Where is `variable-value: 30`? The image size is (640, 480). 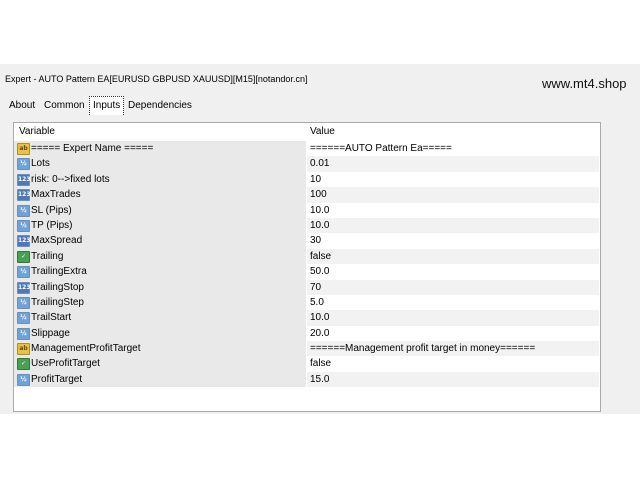
variable-value: 30 is located at coordinates (316, 241).